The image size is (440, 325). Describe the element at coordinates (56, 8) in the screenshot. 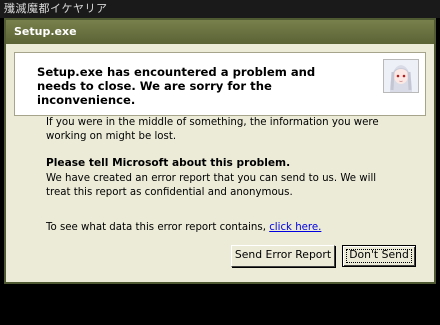

I see `background-window-title: 殲滅魔都イケヤリア` at that location.